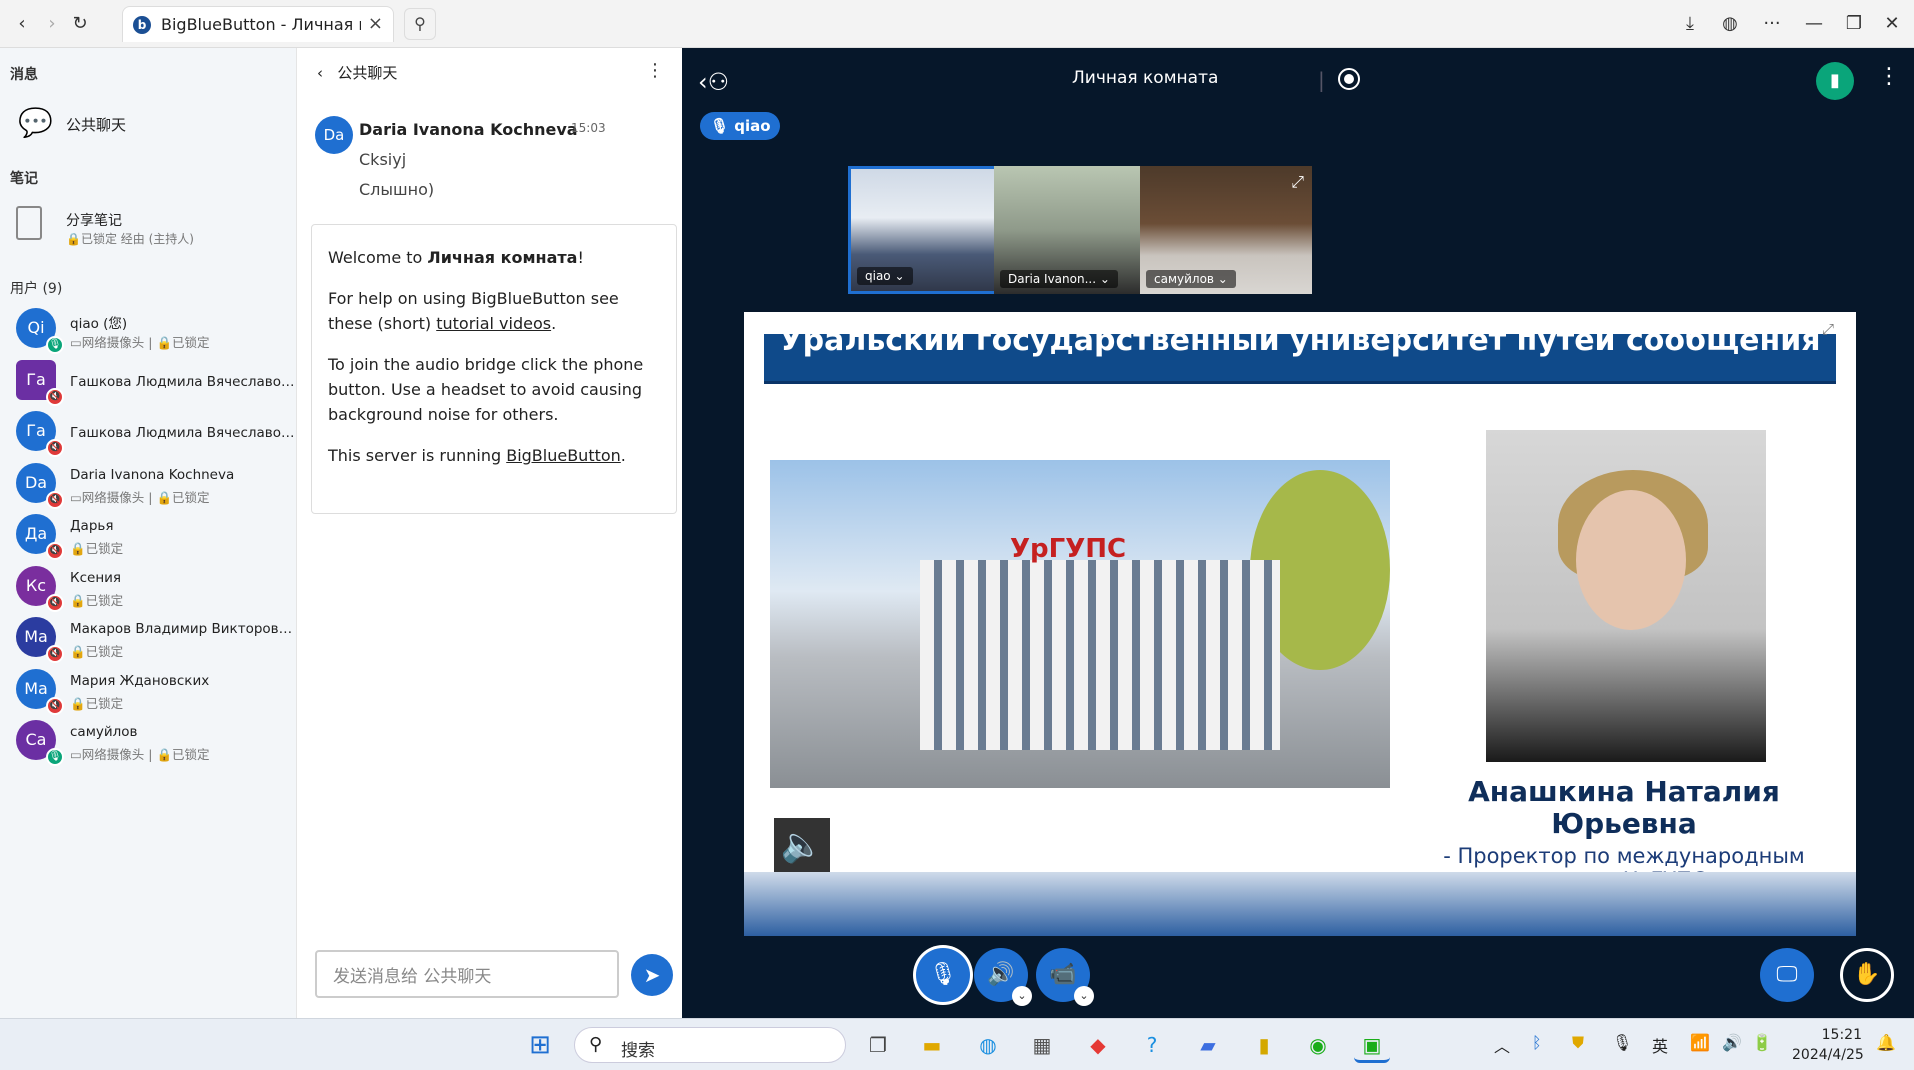 This screenshot has height=1070, width=1914. I want to click on store-icon: ▦, so click(1042, 1045).